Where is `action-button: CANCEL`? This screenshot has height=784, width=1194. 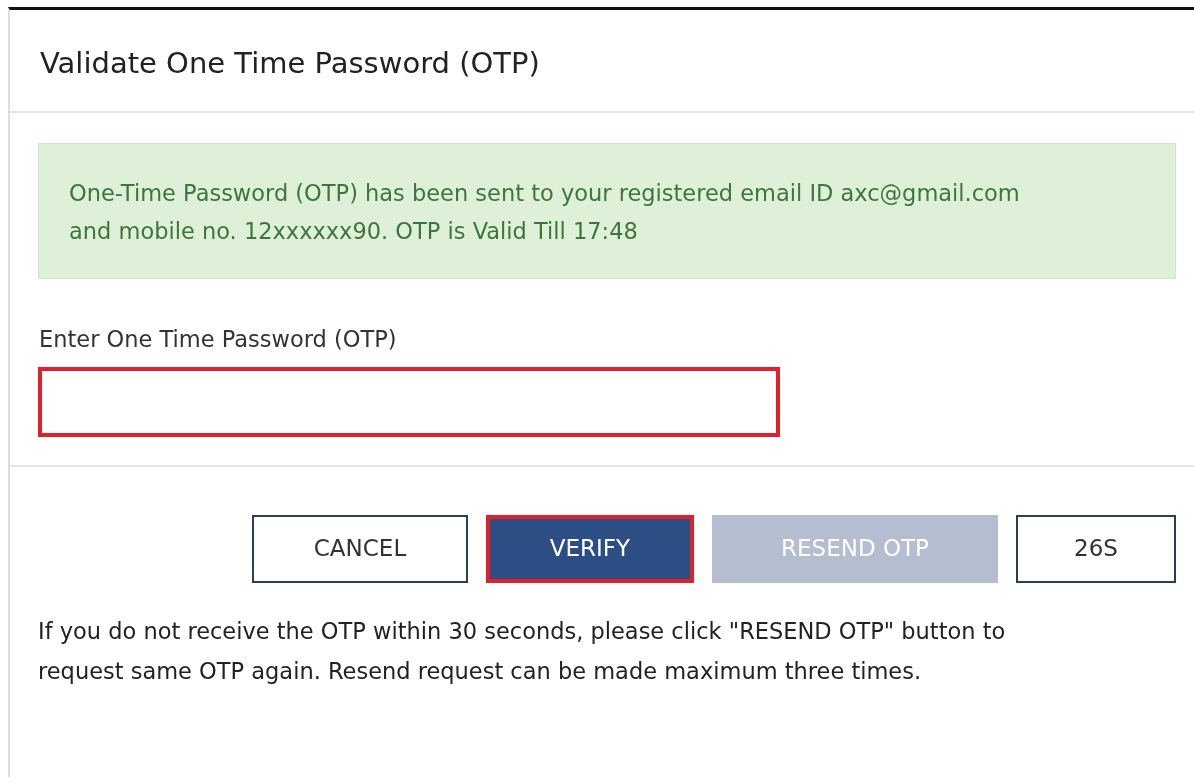
action-button: CANCEL is located at coordinates (360, 548).